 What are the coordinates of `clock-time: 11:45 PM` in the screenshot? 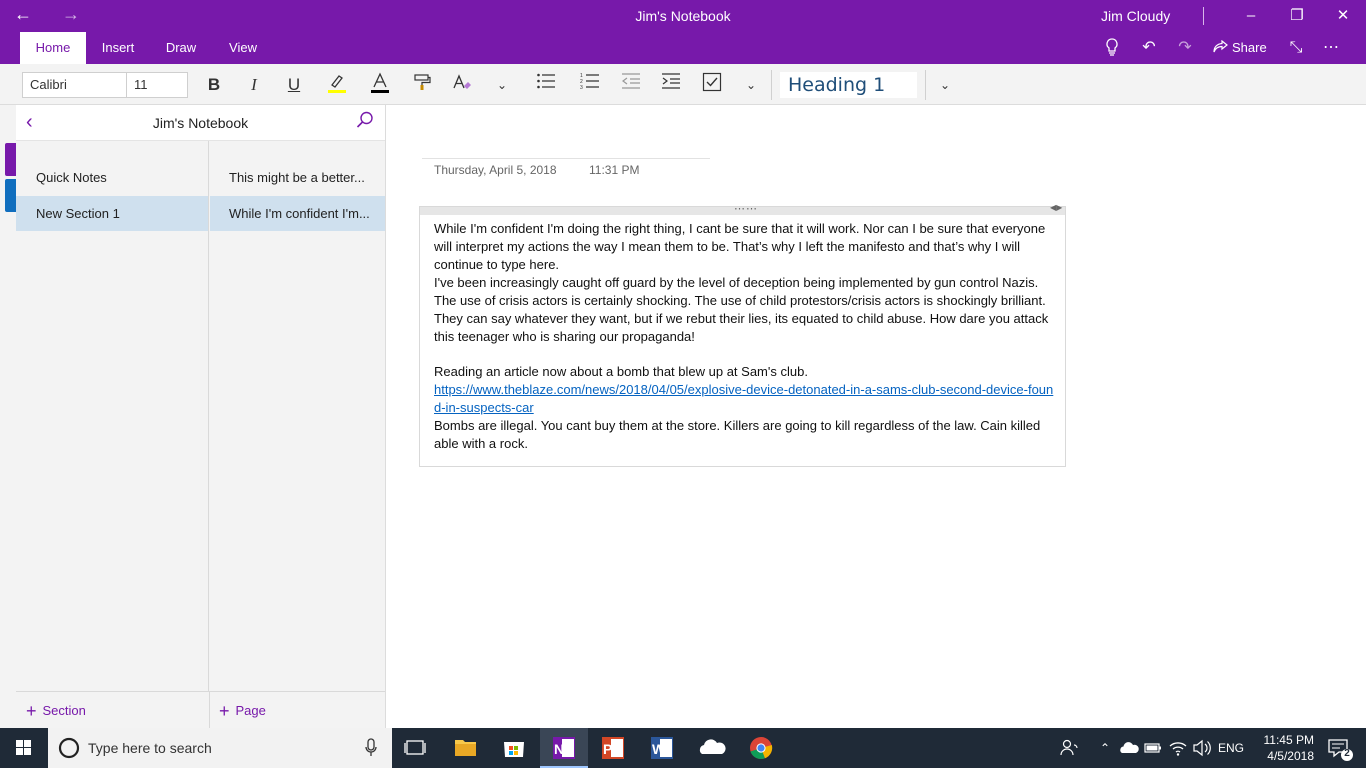 It's located at (1288, 740).